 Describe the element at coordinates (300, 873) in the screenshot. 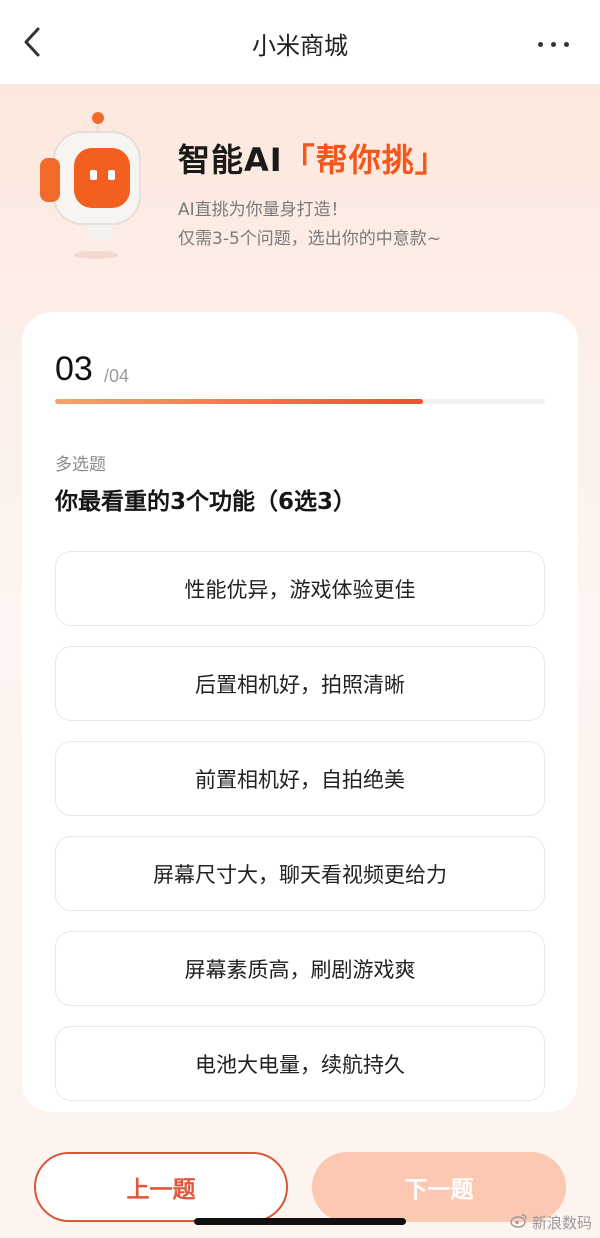

I see `option-4: 屏幕尺寸大，聊天看视频更给力` at that location.